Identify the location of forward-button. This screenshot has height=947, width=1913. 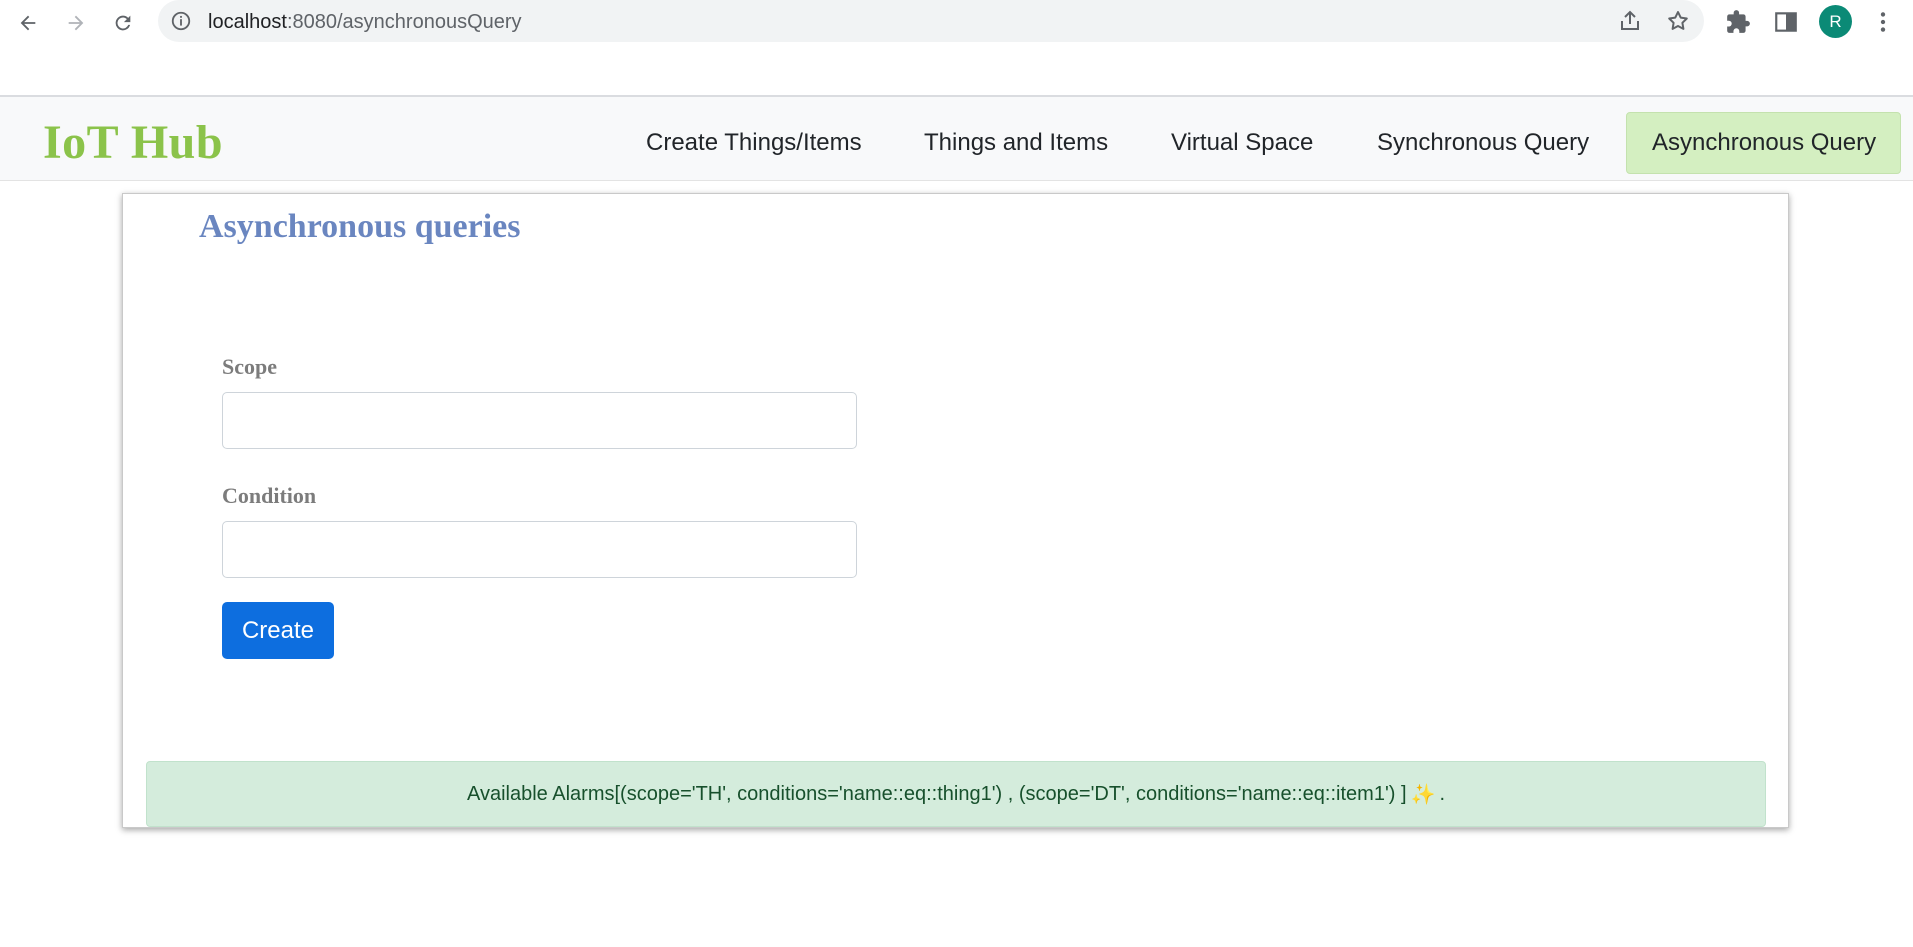
(76, 23).